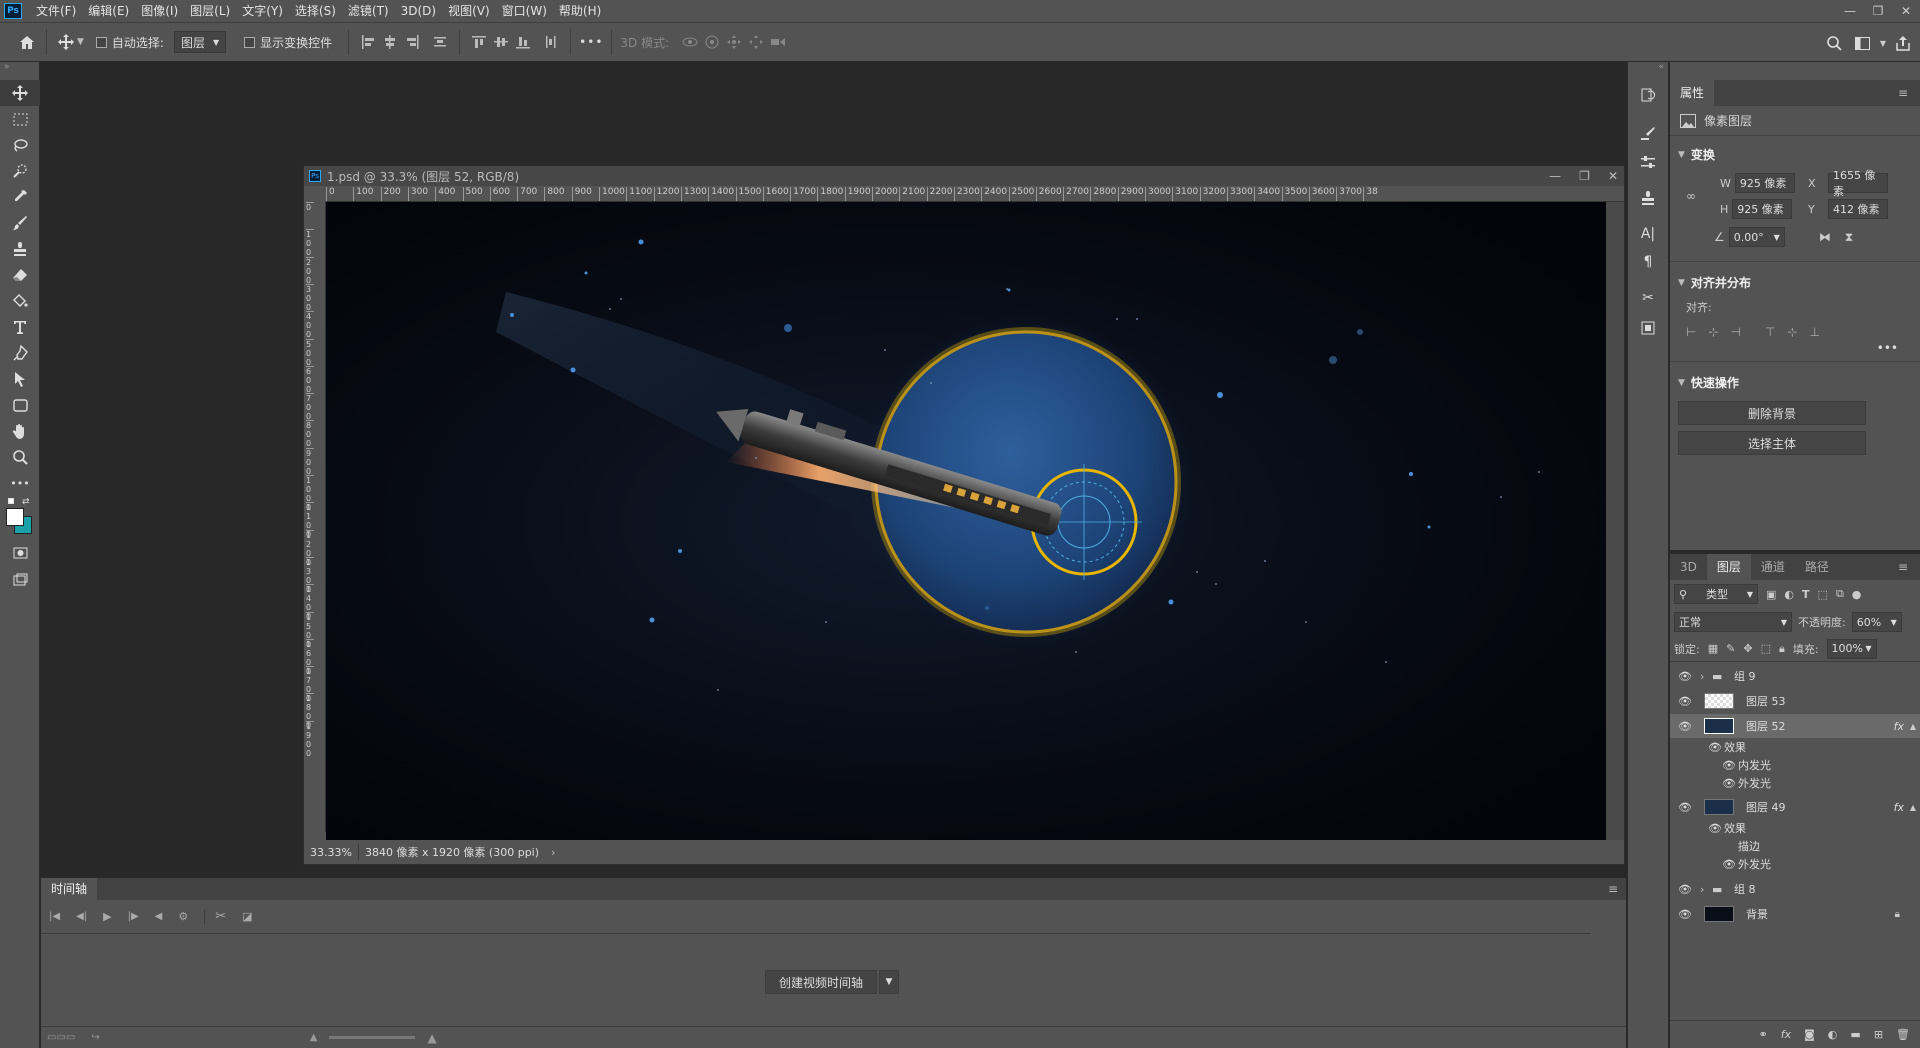 The height and width of the screenshot is (1048, 1920). Describe the element at coordinates (314, 1037) in the screenshot. I see `zoom-out-mountain-icon: ▲` at that location.